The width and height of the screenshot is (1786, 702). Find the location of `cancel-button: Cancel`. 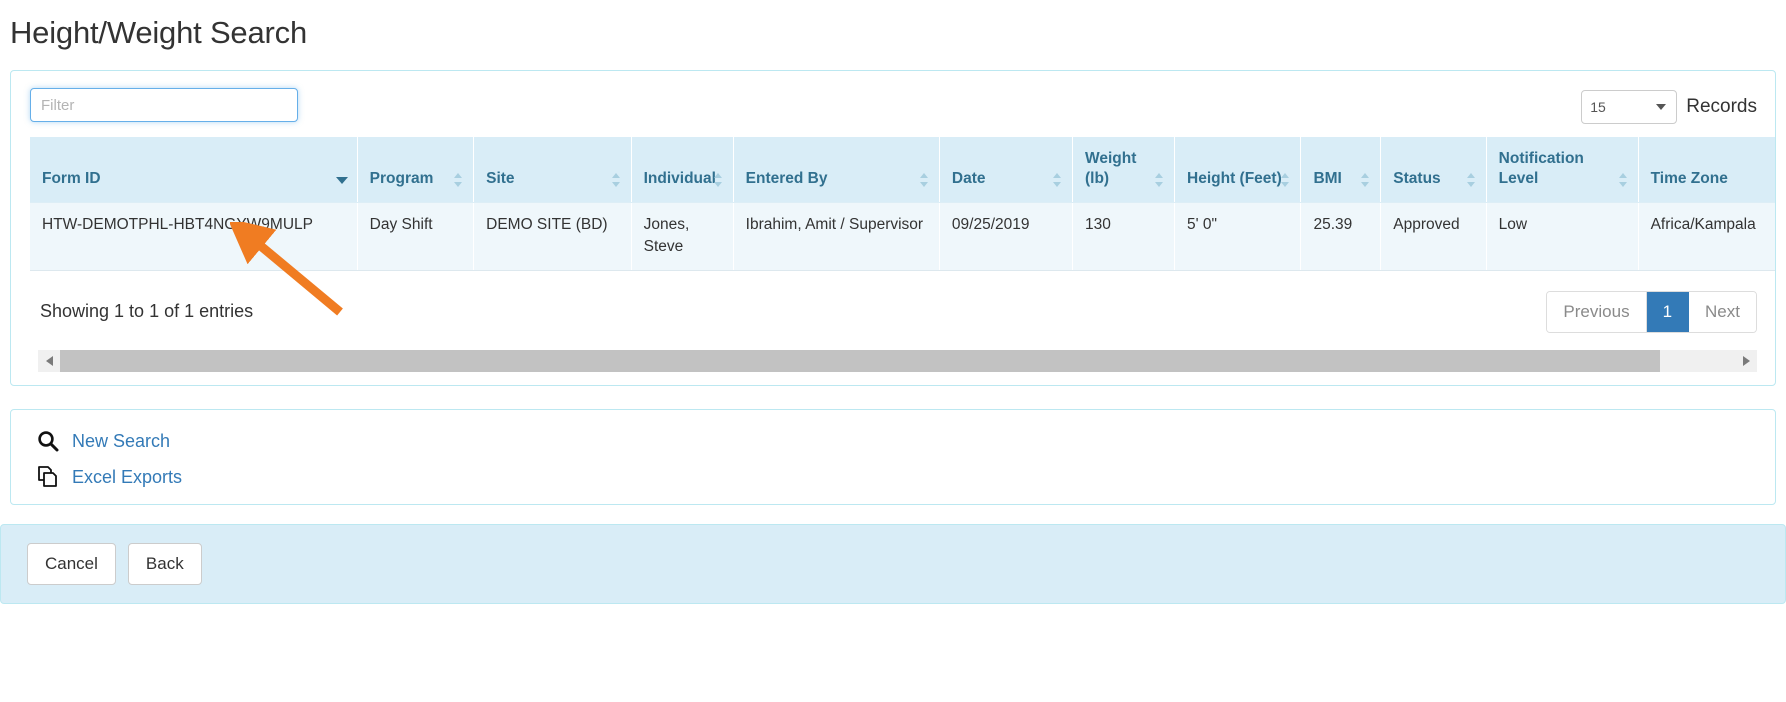

cancel-button: Cancel is located at coordinates (71, 564).